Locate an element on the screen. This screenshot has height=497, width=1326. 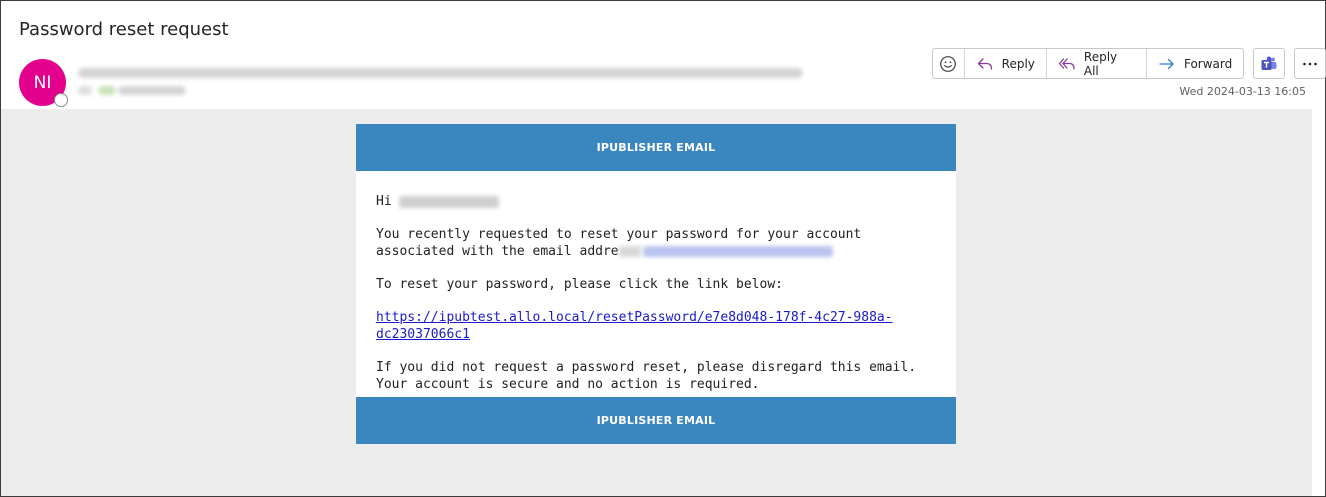
more-actions-button is located at coordinates (1310, 63).